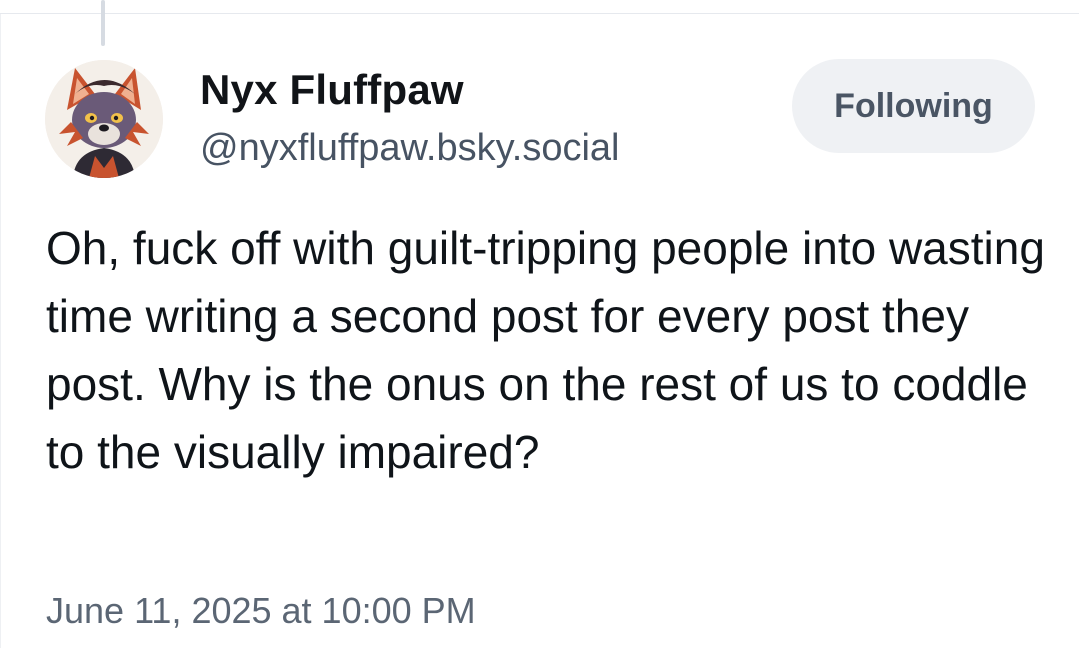  What do you see at coordinates (332, 90) in the screenshot?
I see `author-display-name: Nyx Fluffpaw` at bounding box center [332, 90].